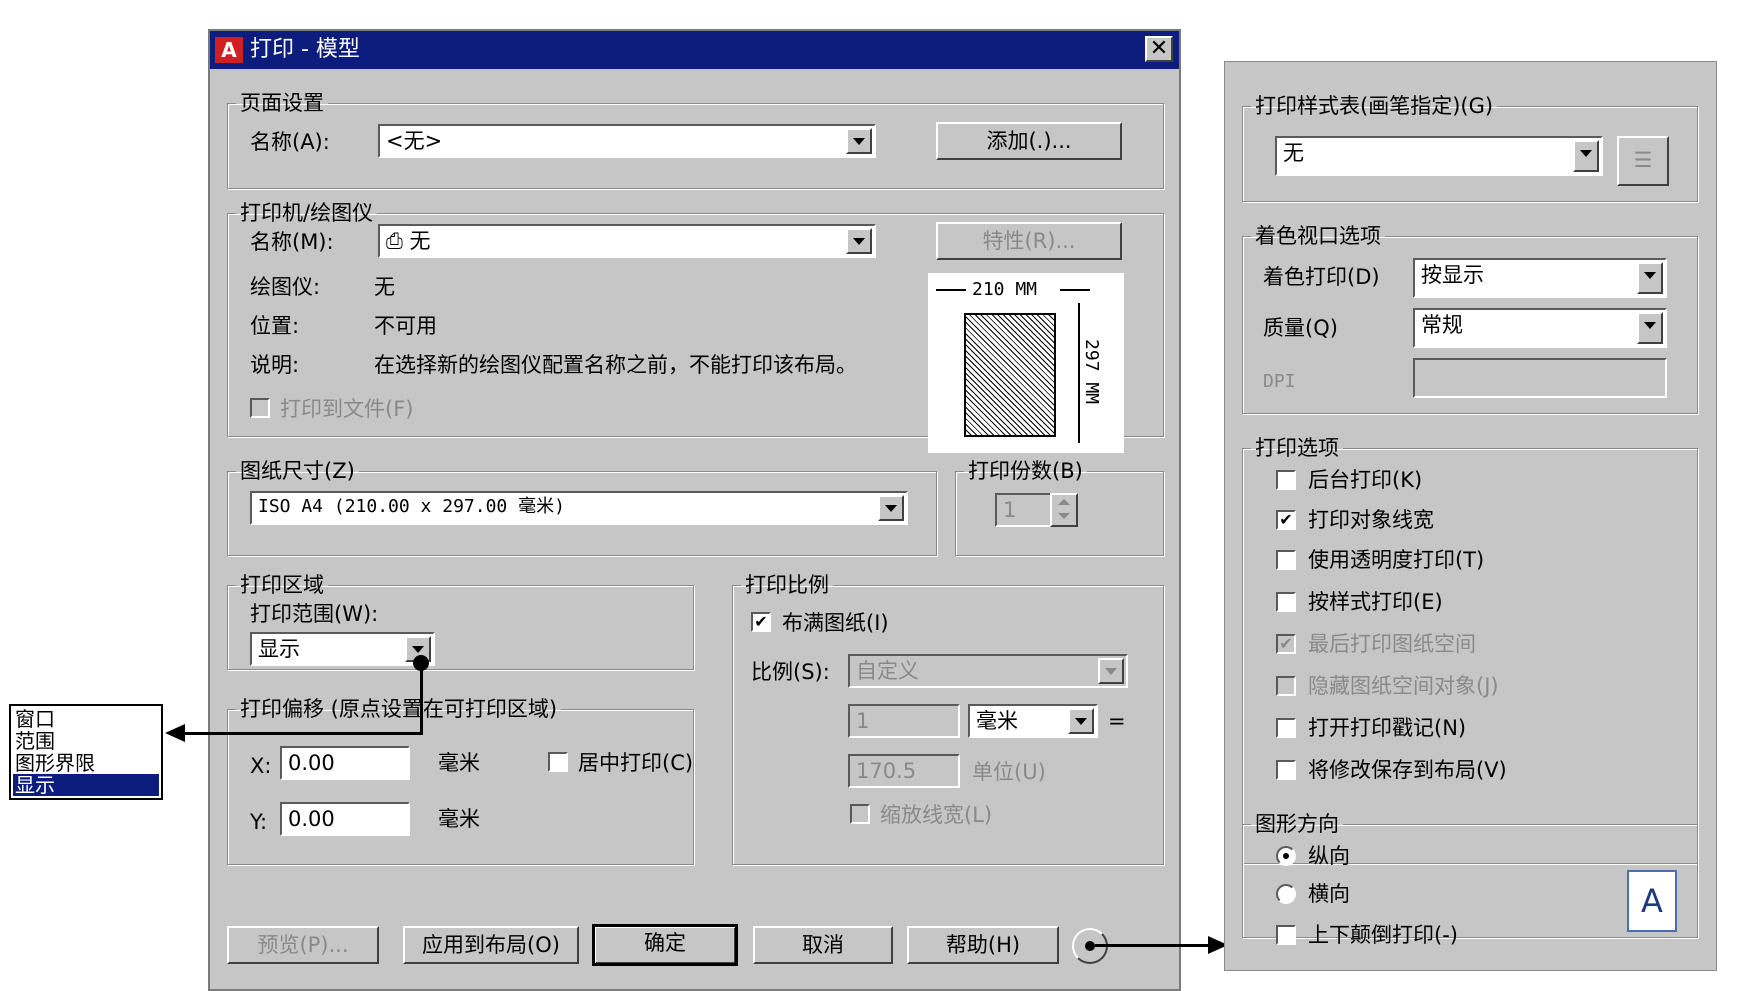  I want to click on scale-denominator-input: 170.5, so click(904, 771).